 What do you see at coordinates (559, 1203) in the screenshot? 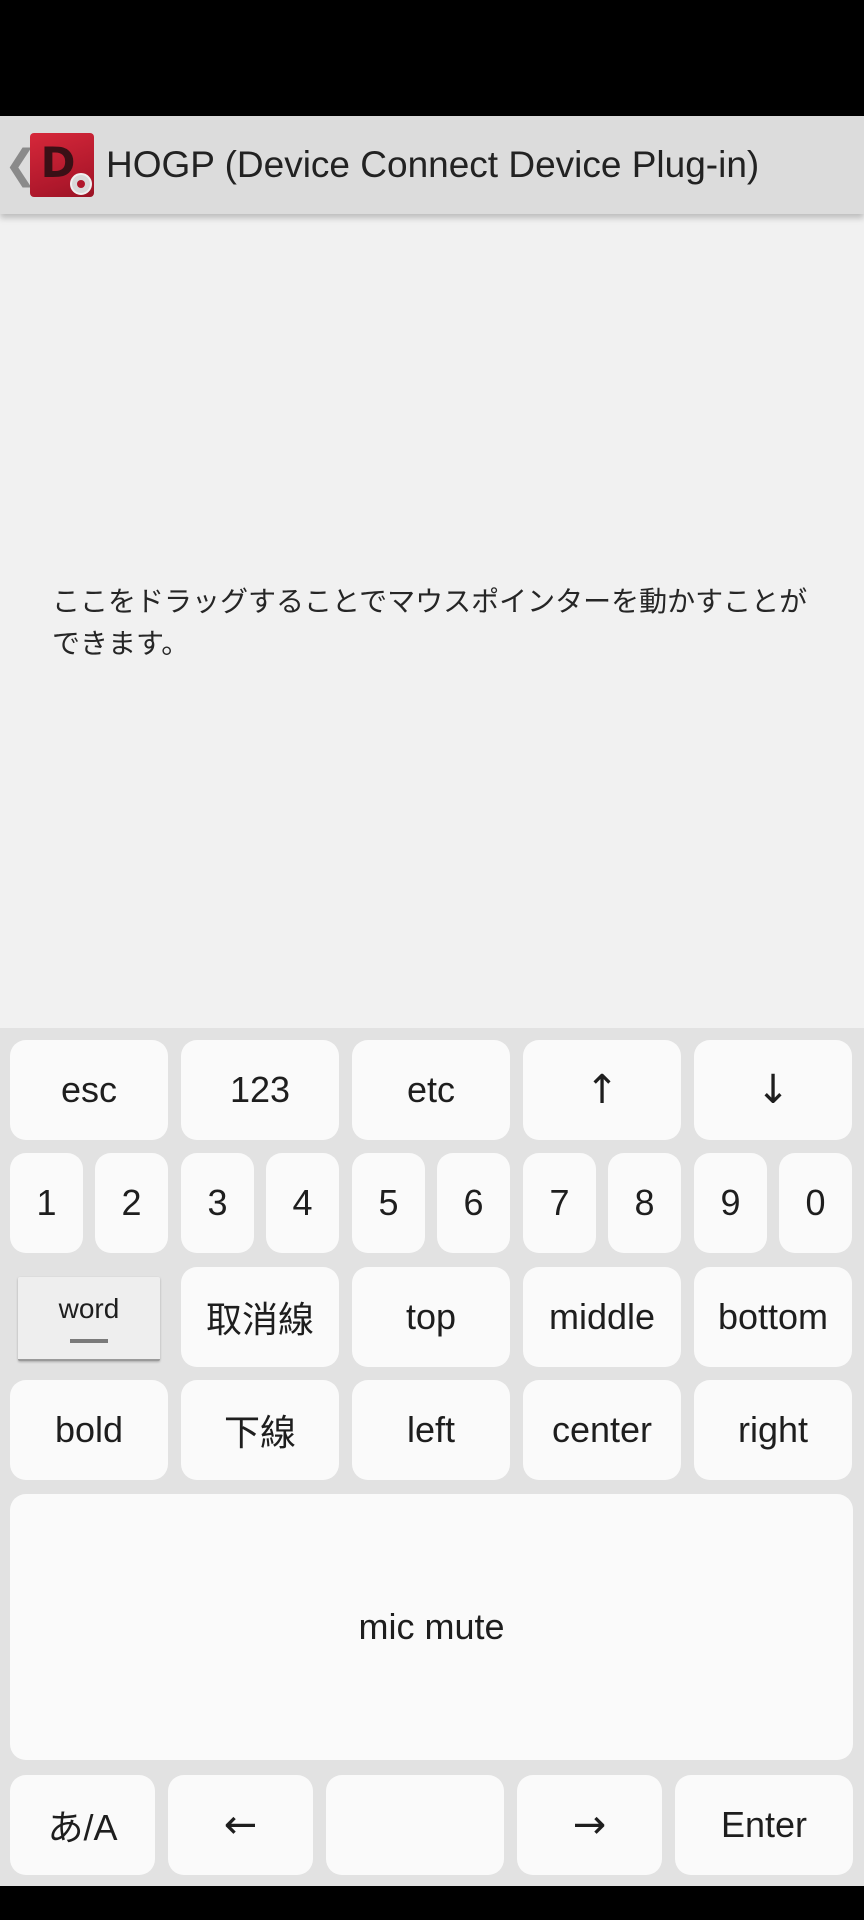
I see `key-digit-7: 7` at bounding box center [559, 1203].